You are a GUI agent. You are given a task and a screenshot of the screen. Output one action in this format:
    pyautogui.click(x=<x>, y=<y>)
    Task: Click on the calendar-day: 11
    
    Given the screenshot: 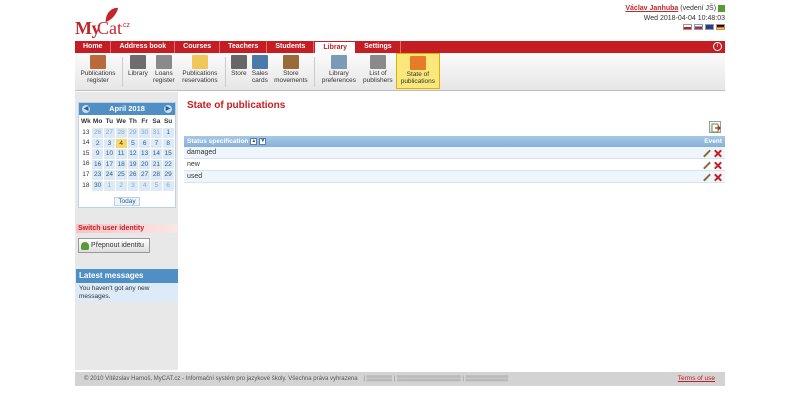 What is the action you would take?
    pyautogui.click(x=121, y=154)
    